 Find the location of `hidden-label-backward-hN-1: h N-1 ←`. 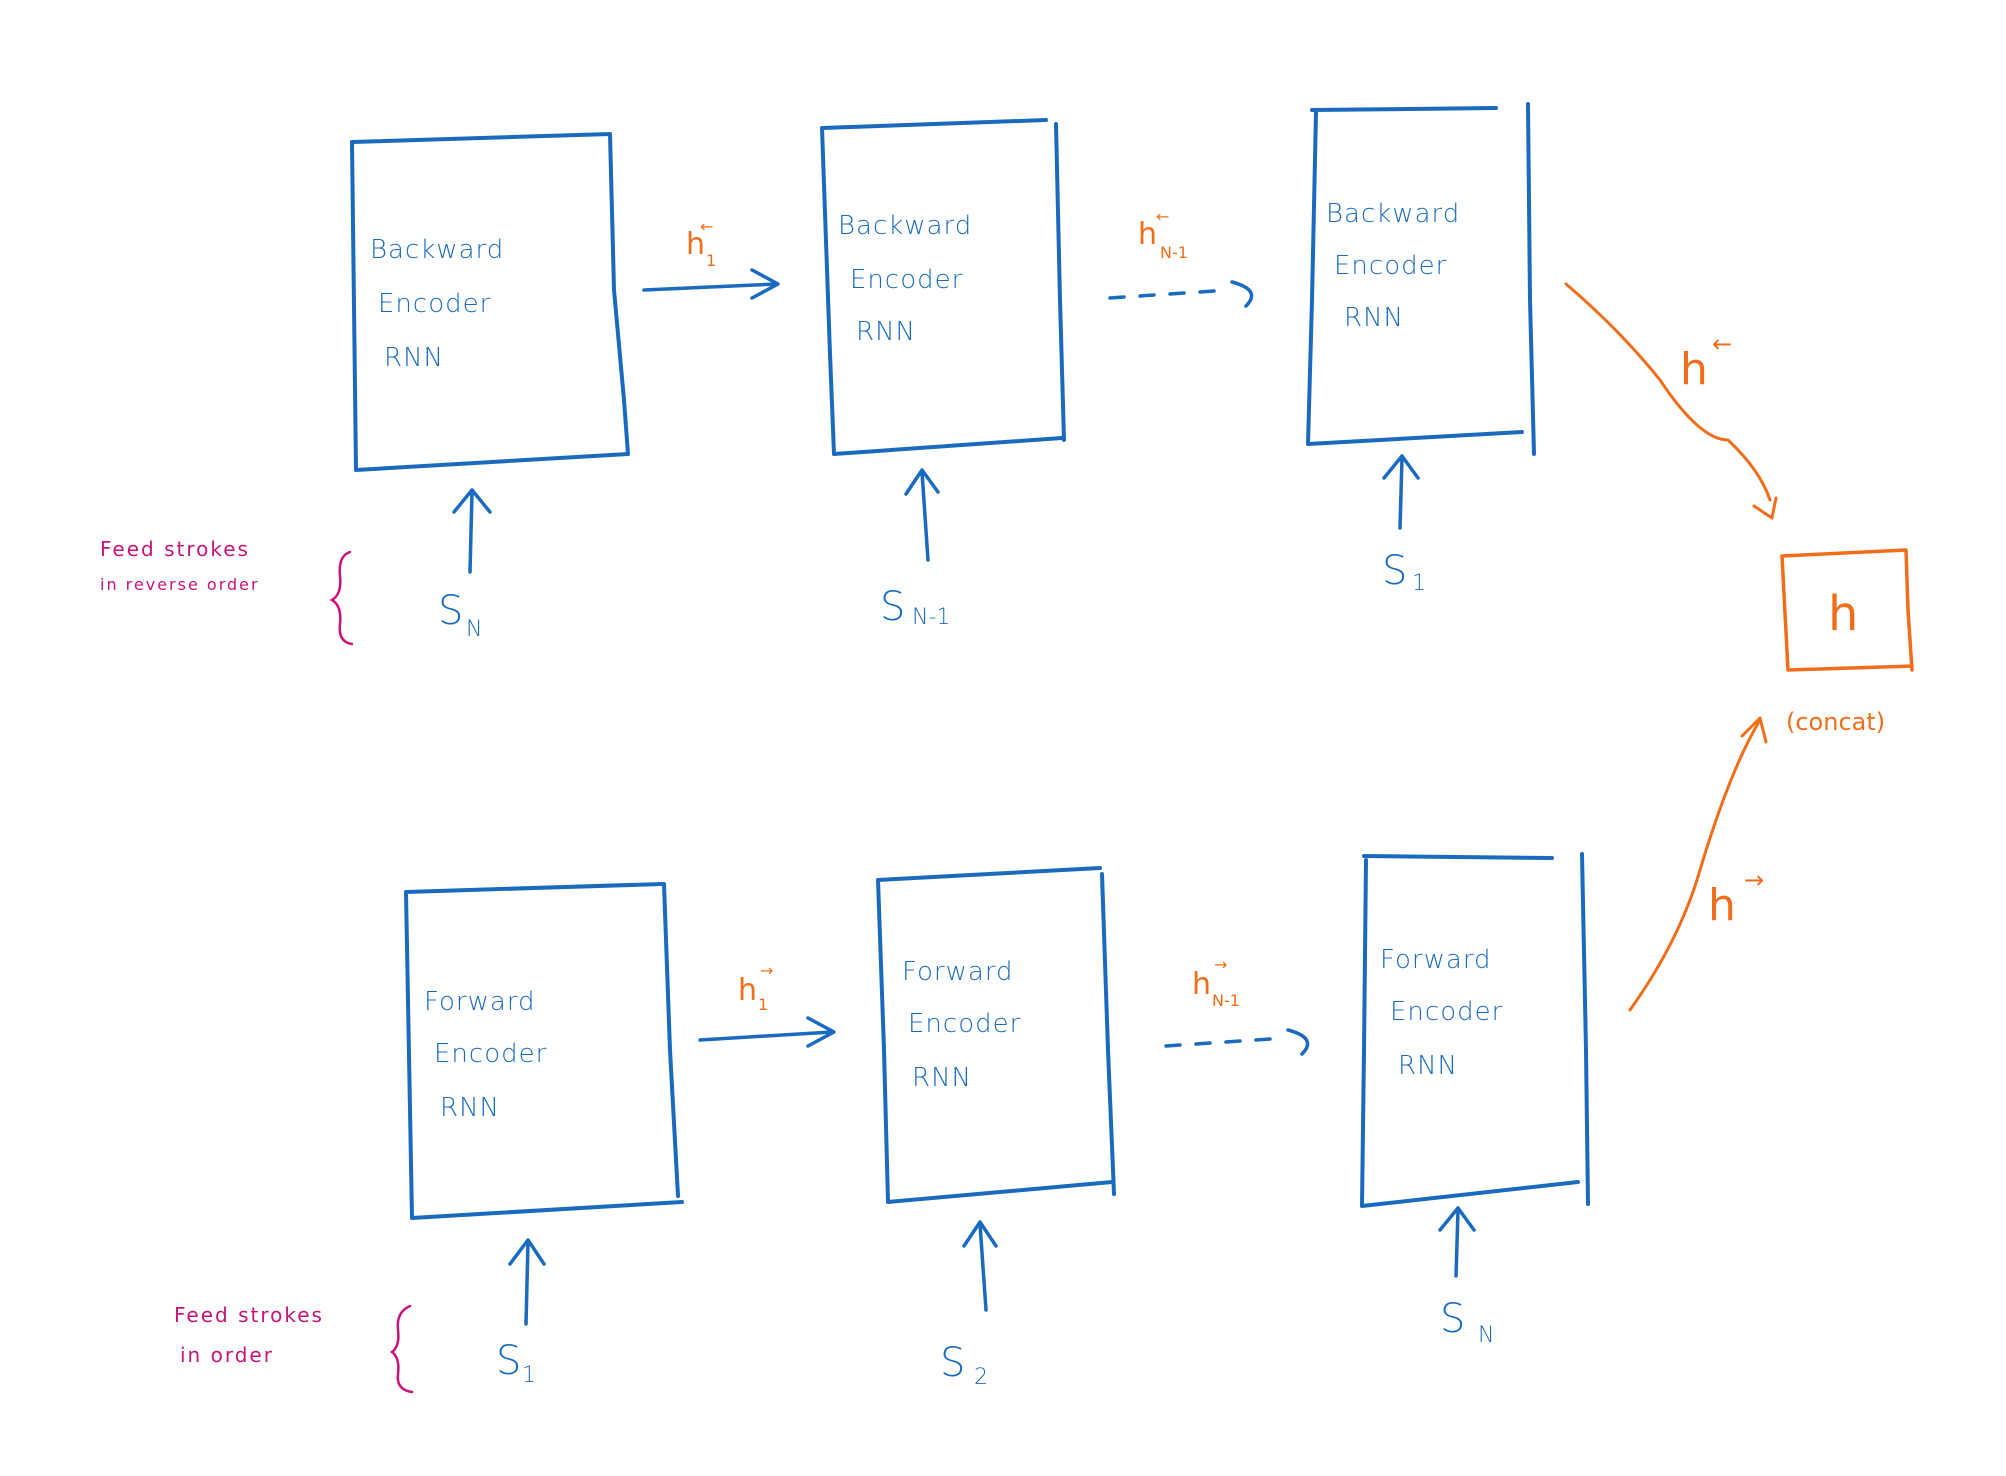

hidden-label-backward-hN-1: h N-1 ← is located at coordinates (1163, 234).